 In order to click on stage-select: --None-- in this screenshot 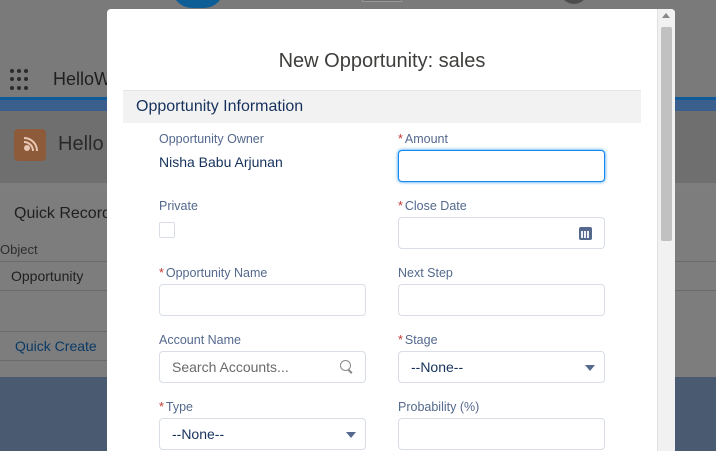, I will do `click(501, 367)`.